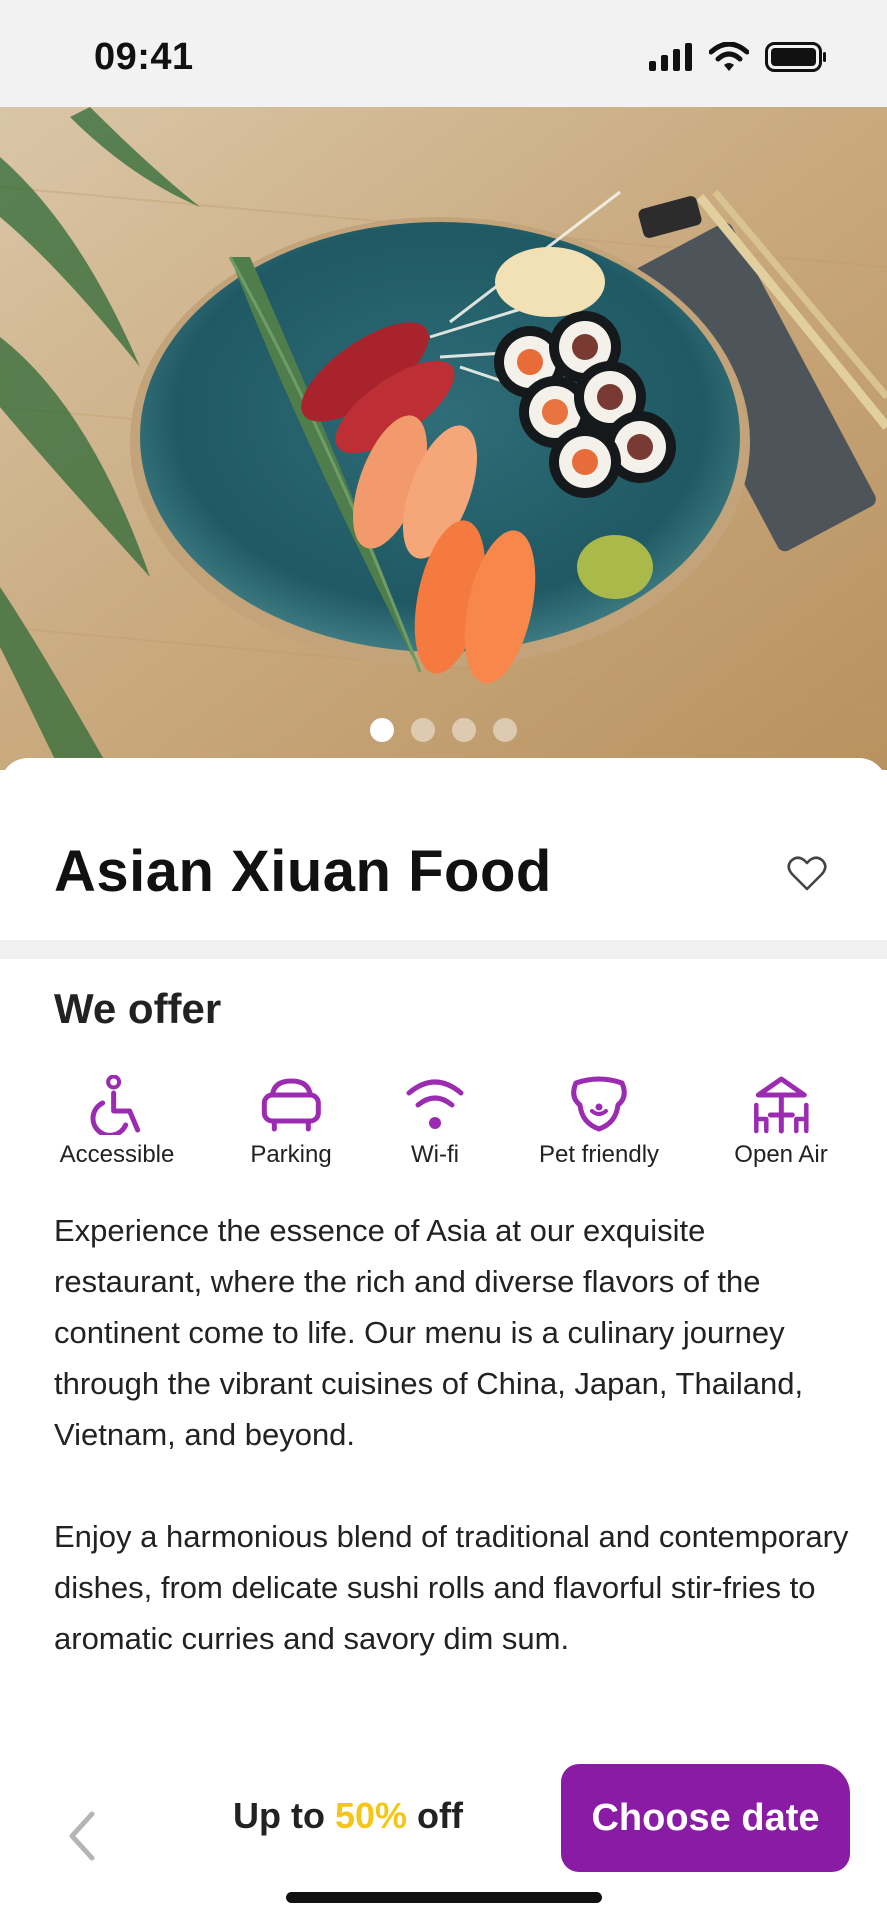 The image size is (887, 1920). What do you see at coordinates (670, 57) in the screenshot?
I see `cellular-signal-icon` at bounding box center [670, 57].